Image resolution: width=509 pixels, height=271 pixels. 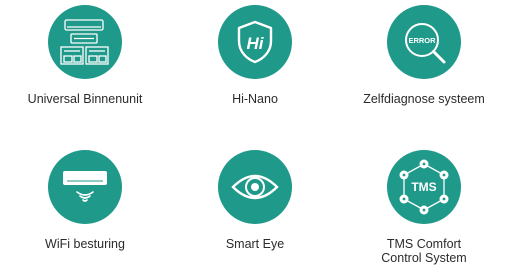 I want to click on feature-label: Smart Eye, so click(x=255, y=244).